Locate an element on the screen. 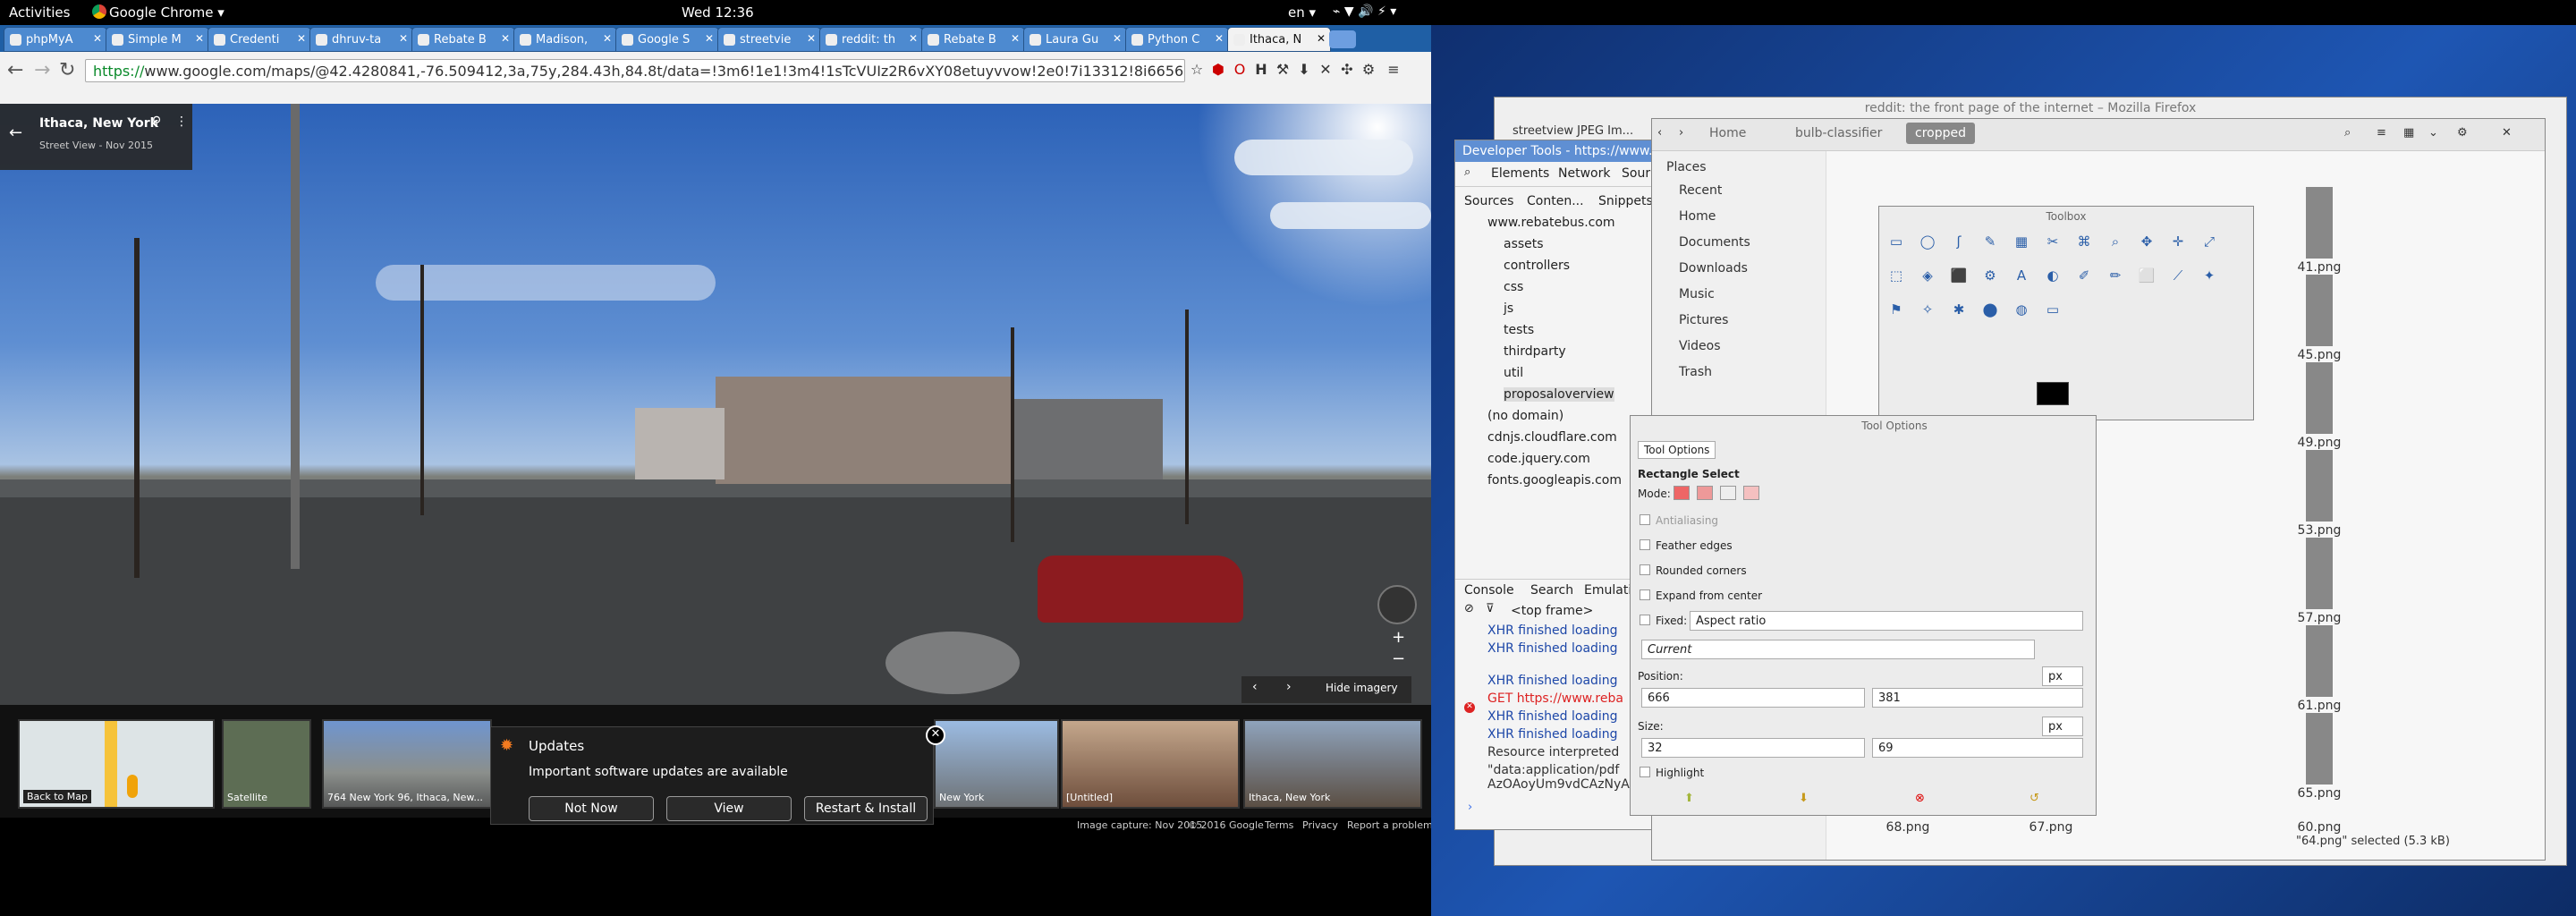  search-icon: ⌕ is located at coordinates (2347, 133).